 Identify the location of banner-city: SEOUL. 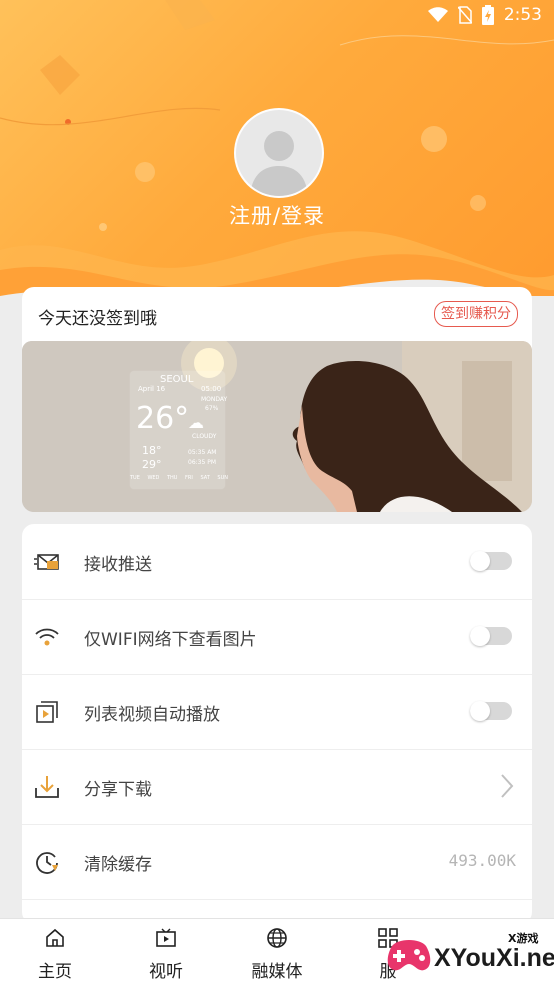
(177, 379).